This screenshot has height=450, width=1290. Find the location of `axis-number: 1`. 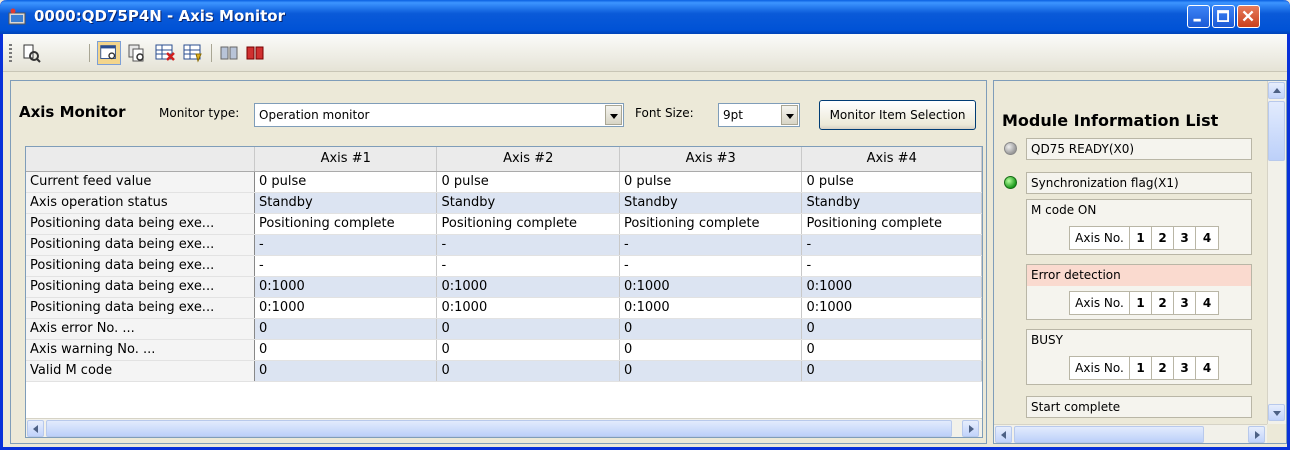

axis-number: 1 is located at coordinates (1141, 303).